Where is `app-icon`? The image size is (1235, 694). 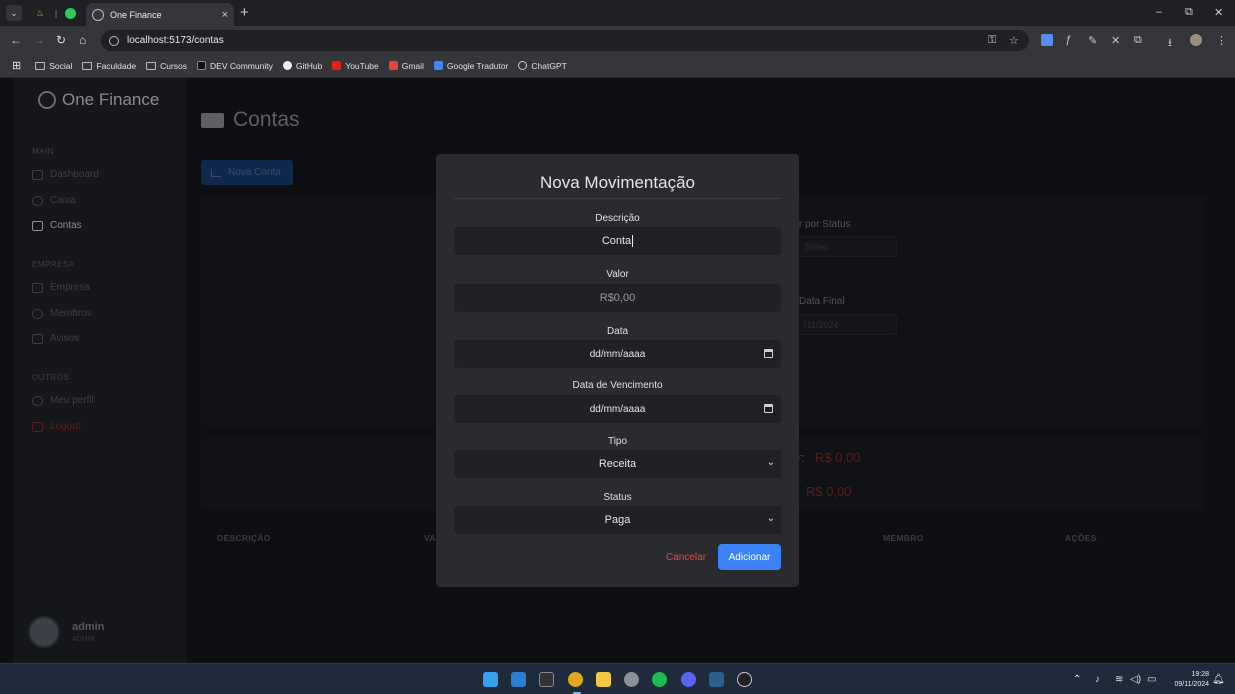 app-icon is located at coordinates (716, 679).